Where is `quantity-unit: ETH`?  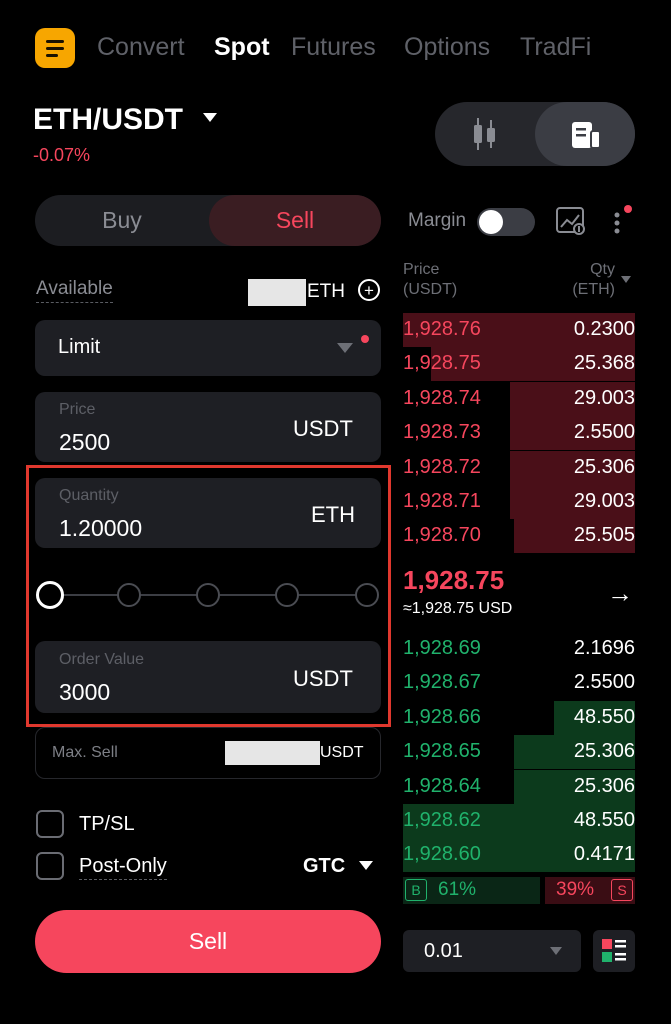
quantity-unit: ETH is located at coordinates (333, 514).